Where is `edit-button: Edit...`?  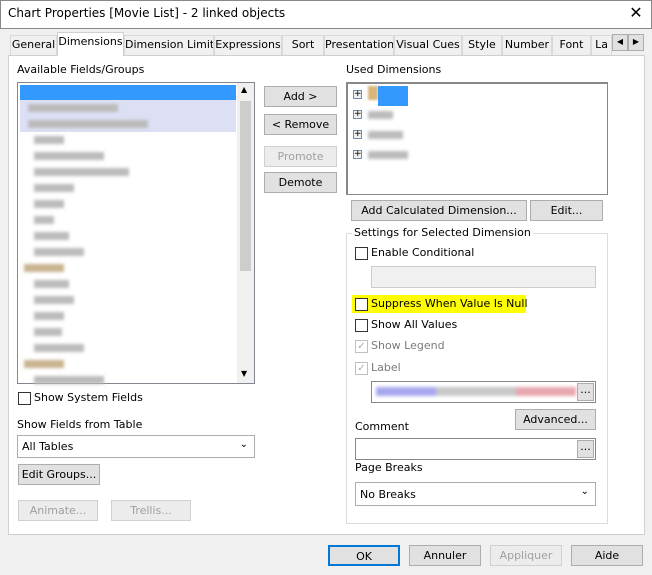 edit-button: Edit... is located at coordinates (566, 210).